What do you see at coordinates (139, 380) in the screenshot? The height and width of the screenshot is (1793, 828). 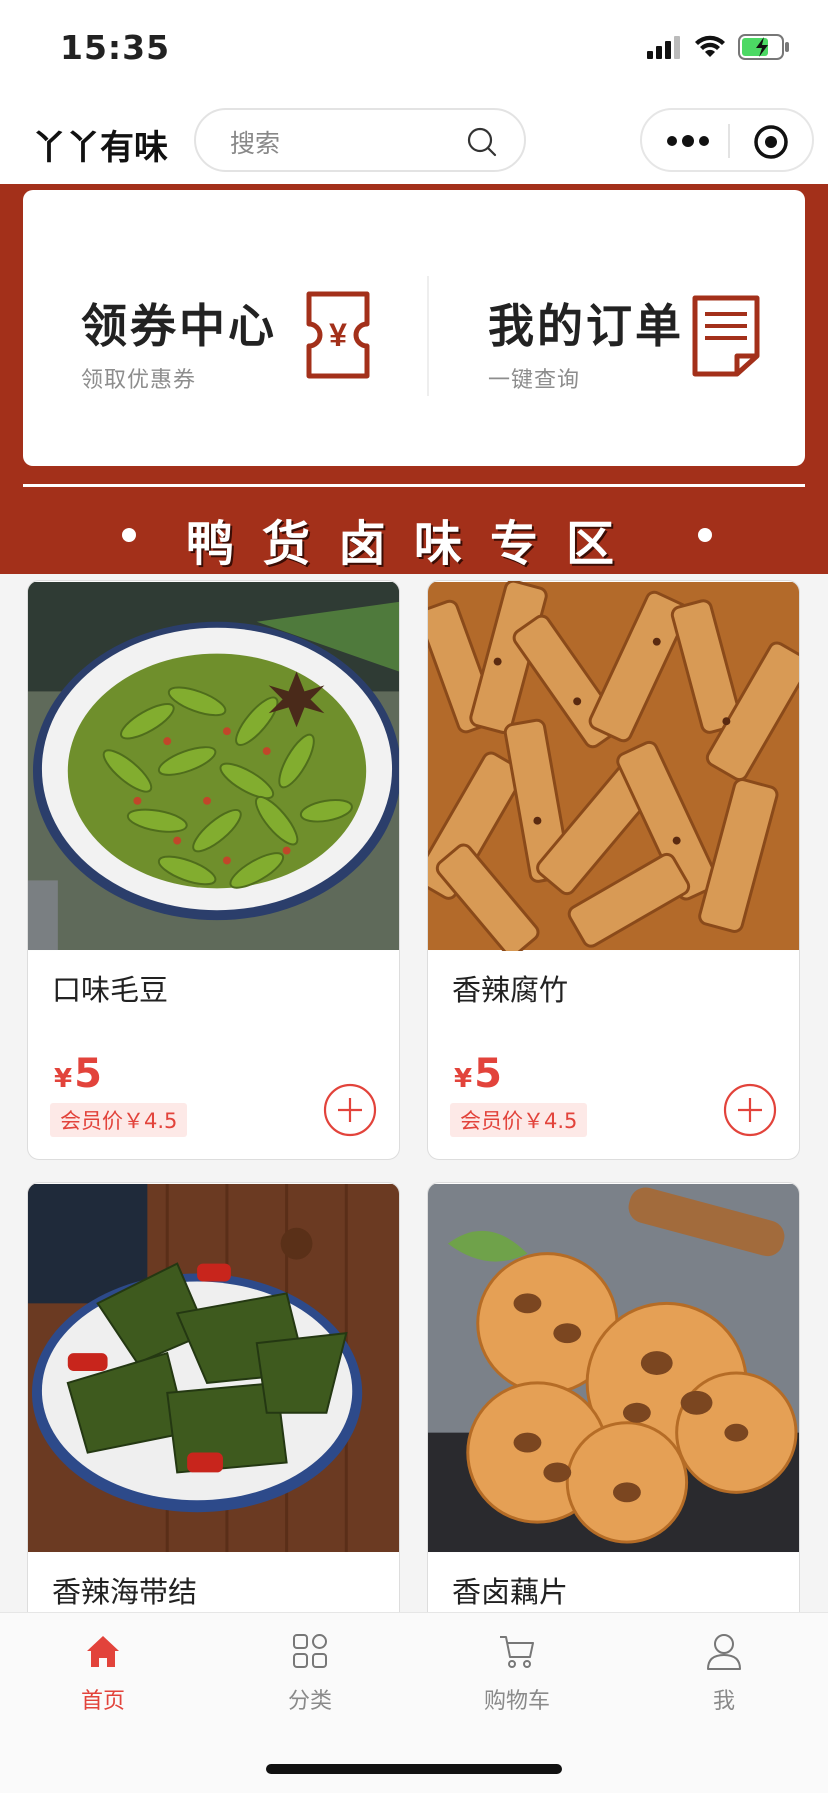 I see `coupon-center-subtitle: 领取优惠券` at bounding box center [139, 380].